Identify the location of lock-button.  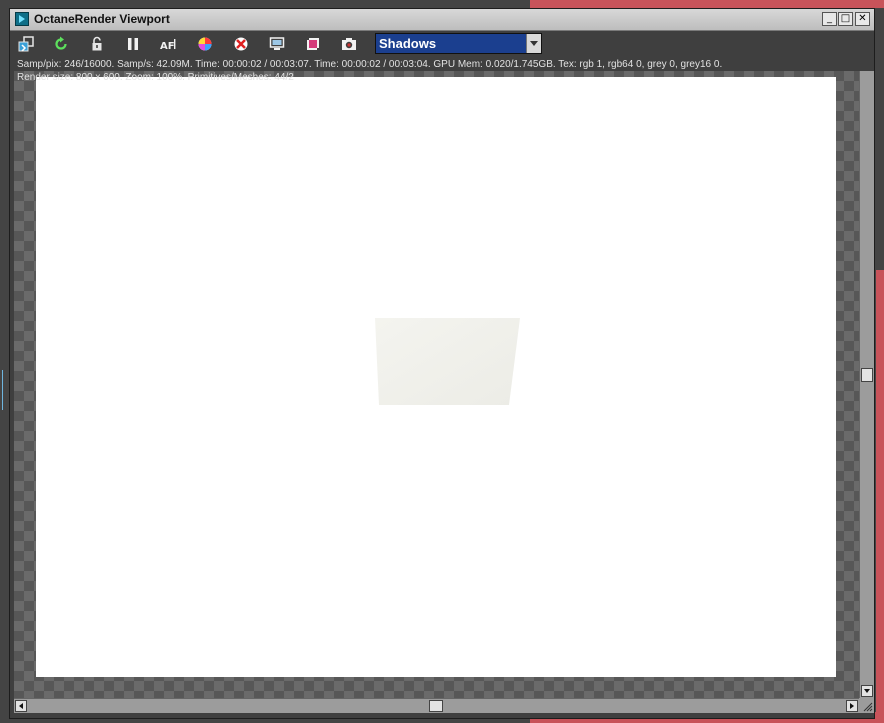
(97, 44).